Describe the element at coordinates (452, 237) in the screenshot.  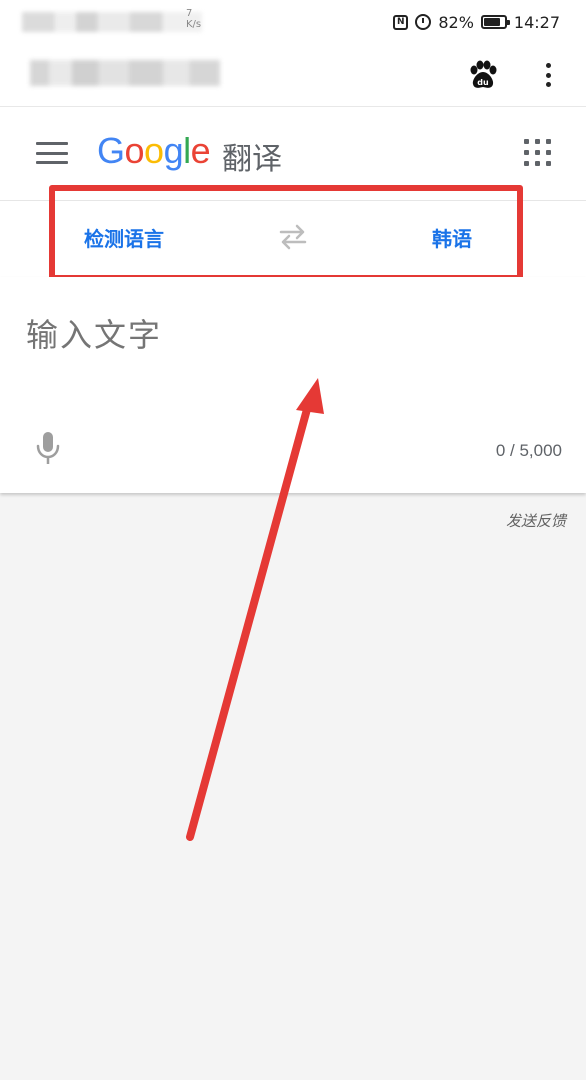
I see `target-language-button: 韩语` at that location.